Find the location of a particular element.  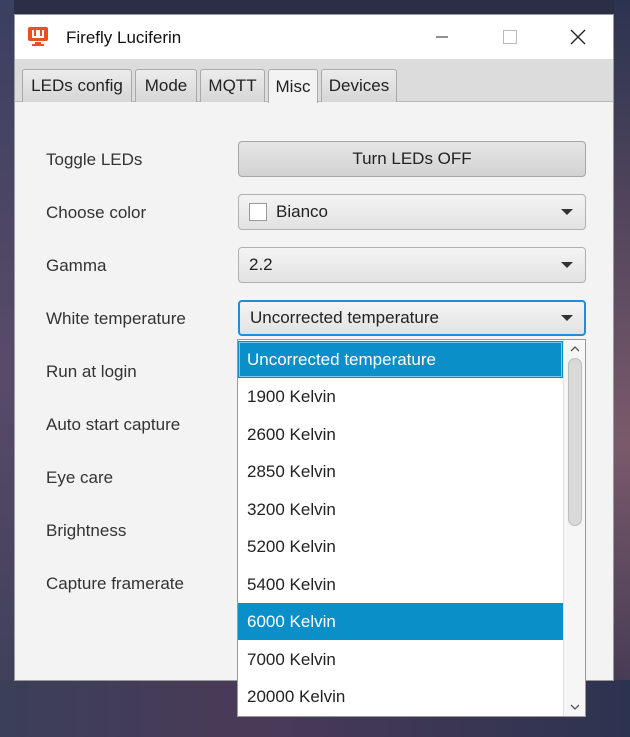

dropdown-option: 20000 Kelvin is located at coordinates (400, 696).